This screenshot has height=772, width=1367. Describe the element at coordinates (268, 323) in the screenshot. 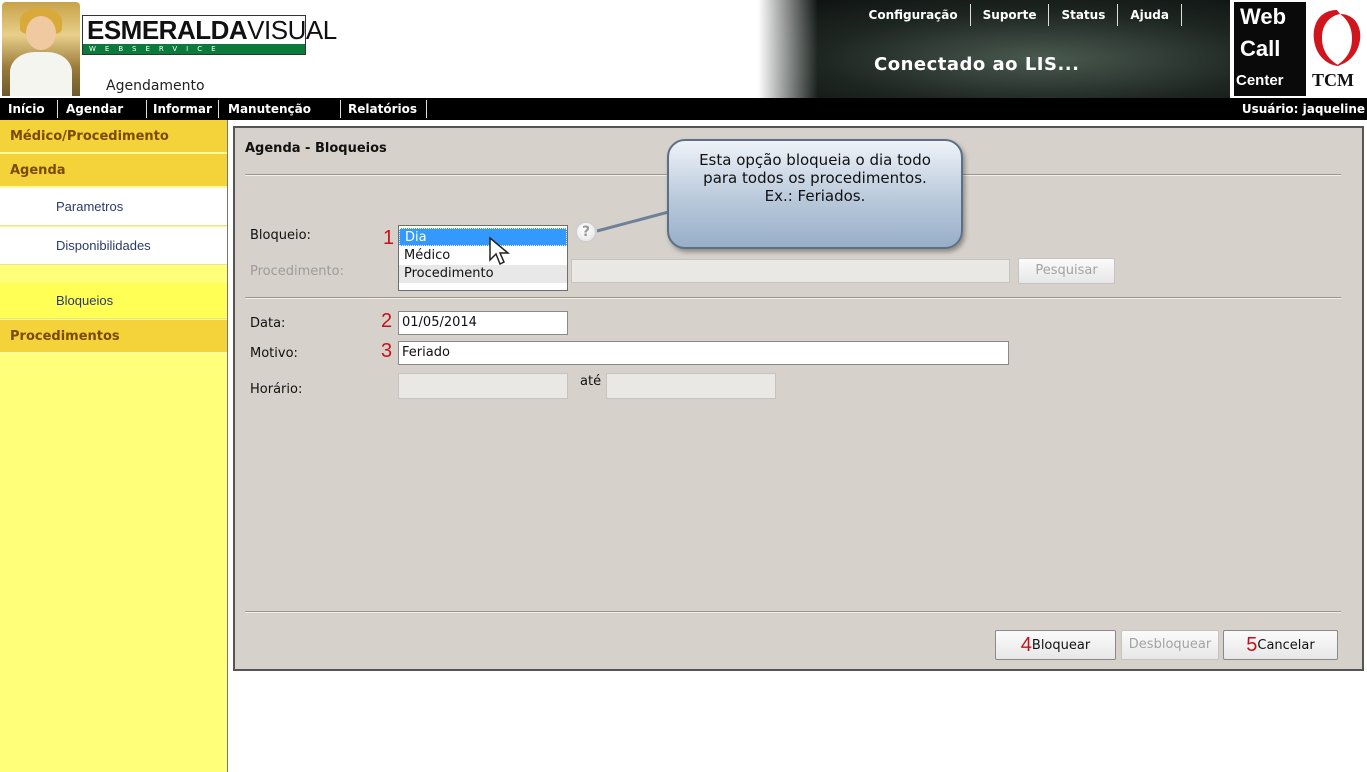

I see `data-label: Data:` at that location.